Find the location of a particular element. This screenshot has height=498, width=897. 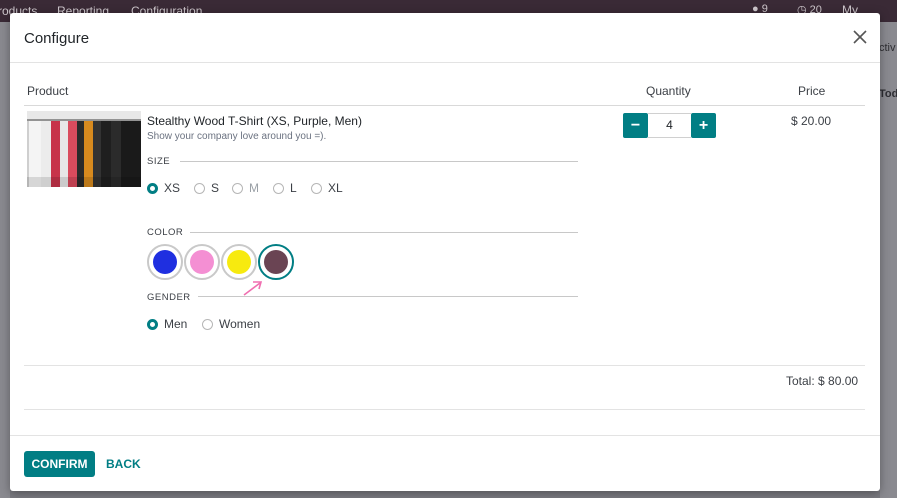

color-swatch-pink is located at coordinates (202, 262).